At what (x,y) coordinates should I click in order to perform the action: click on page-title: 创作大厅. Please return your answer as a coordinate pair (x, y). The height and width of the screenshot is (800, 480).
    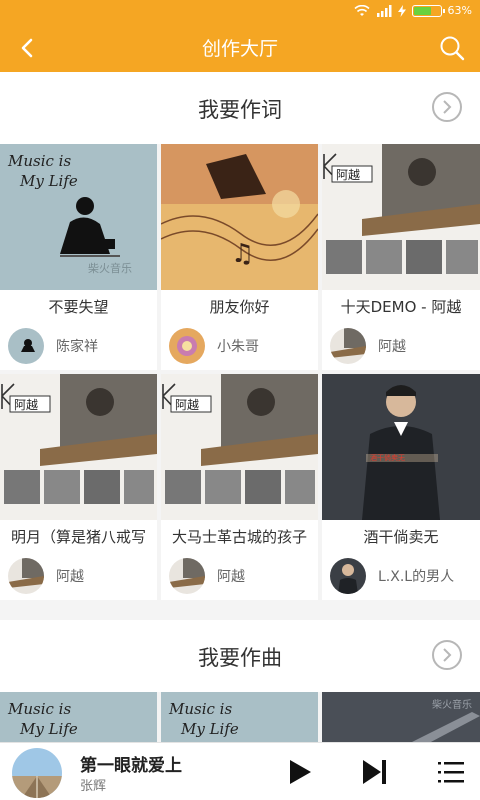
    Looking at the image, I should click on (239, 49).